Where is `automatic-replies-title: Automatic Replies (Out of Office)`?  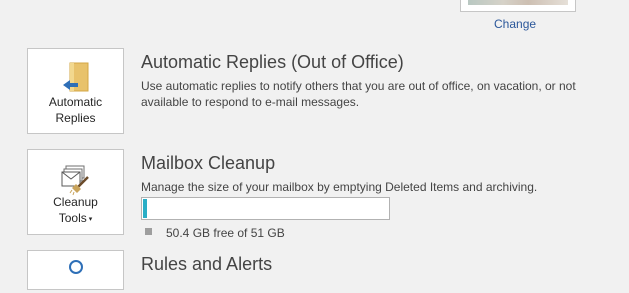 automatic-replies-title: Automatic Replies (Out of Office) is located at coordinates (272, 62).